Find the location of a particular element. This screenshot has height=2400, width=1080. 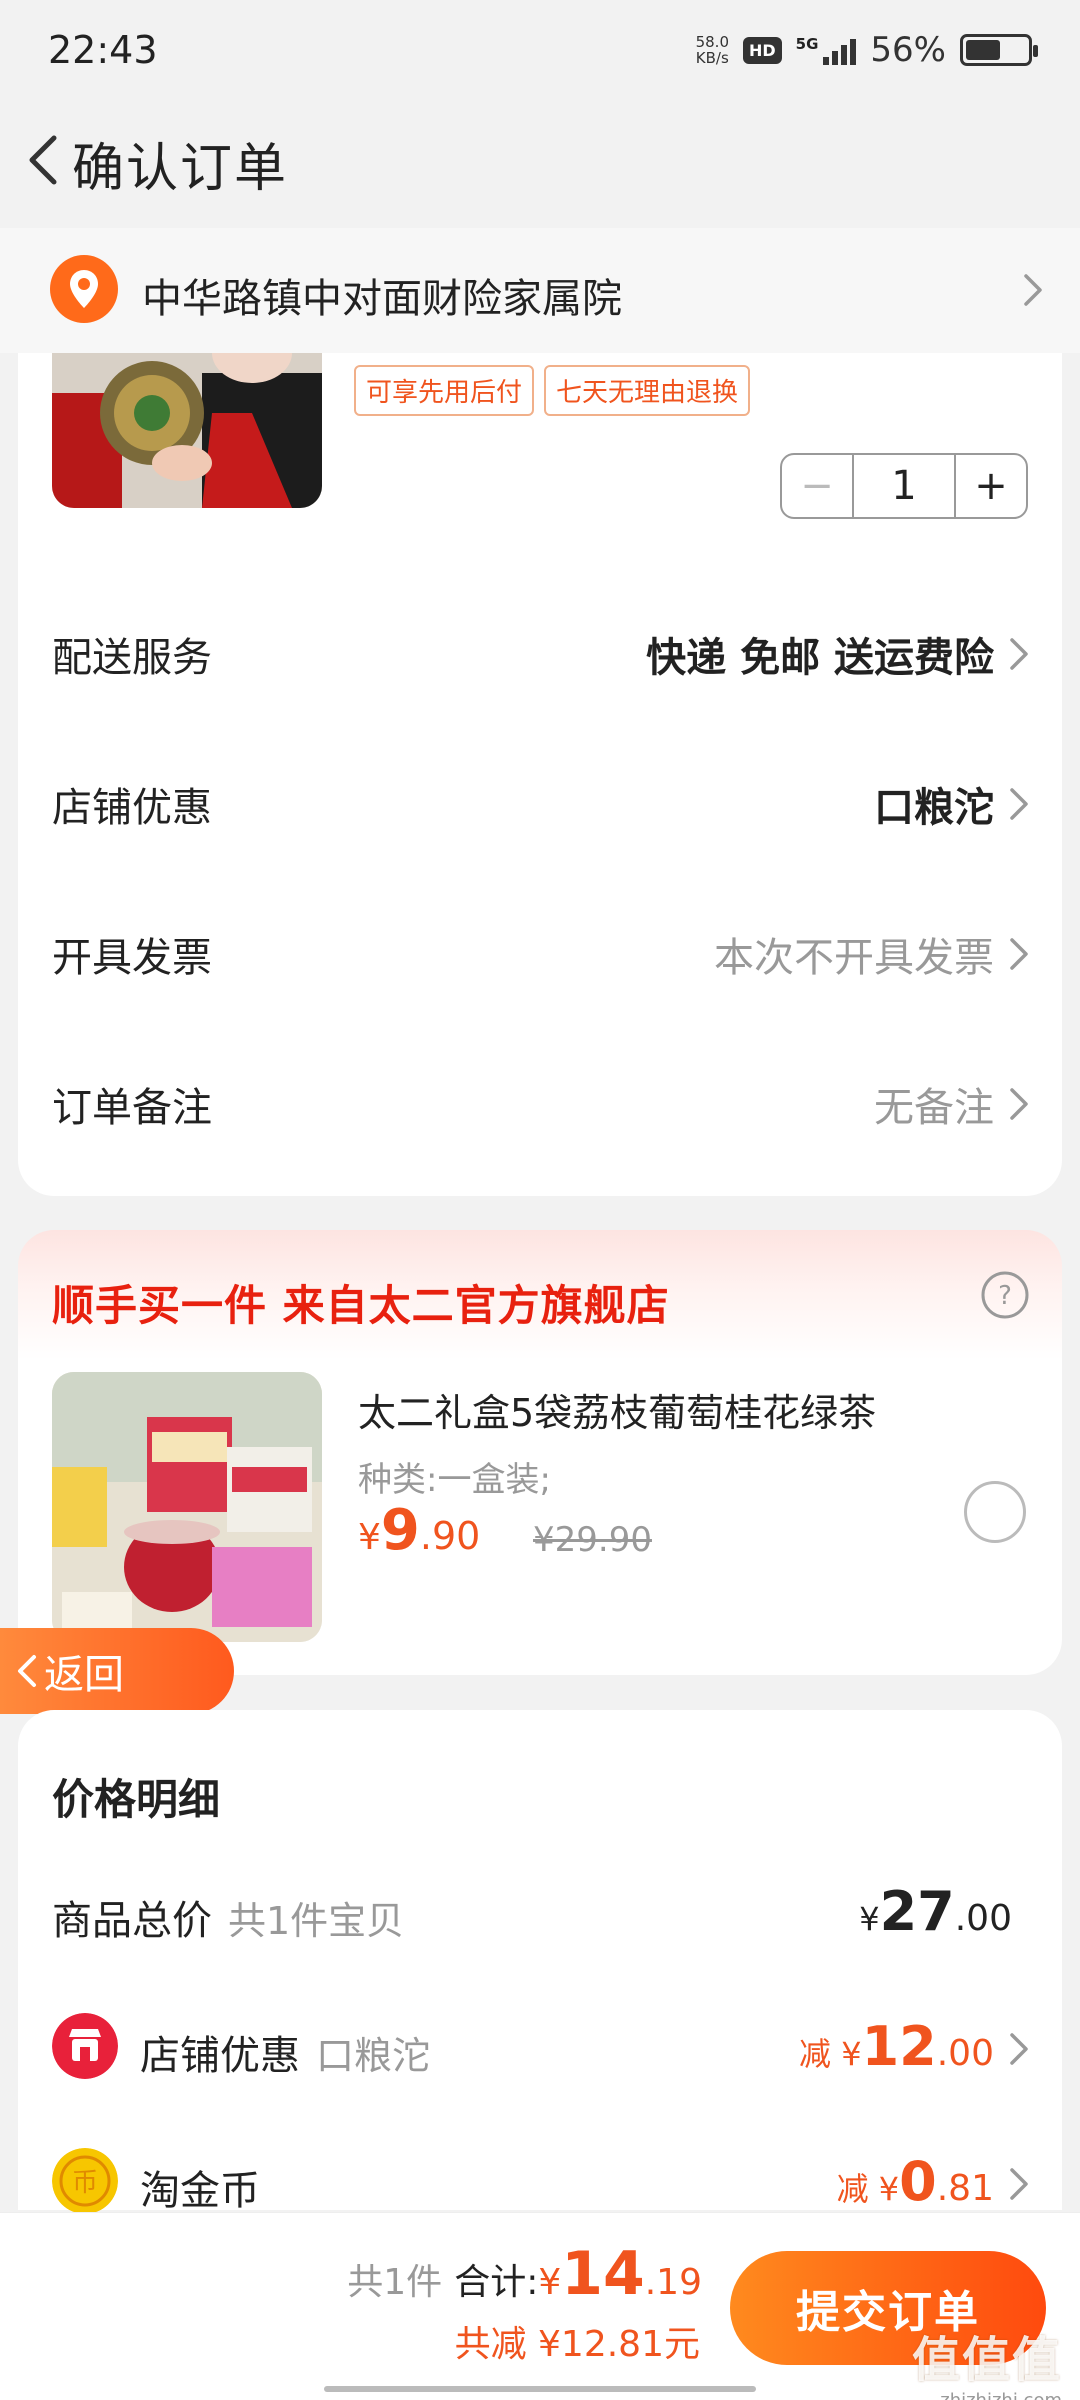

taojinbi-dec: .81 is located at coordinates (965, 2188).